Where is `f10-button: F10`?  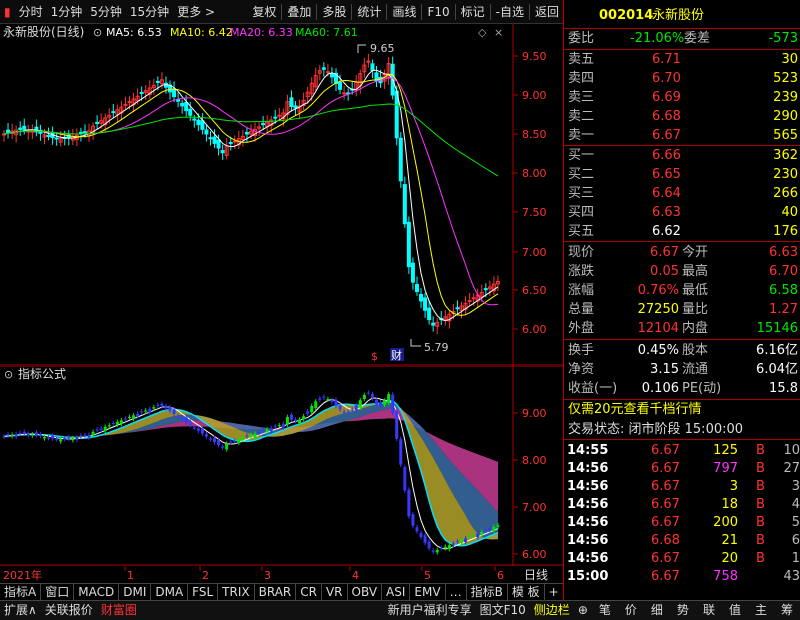
f10-button: F10 is located at coordinates (438, 12).